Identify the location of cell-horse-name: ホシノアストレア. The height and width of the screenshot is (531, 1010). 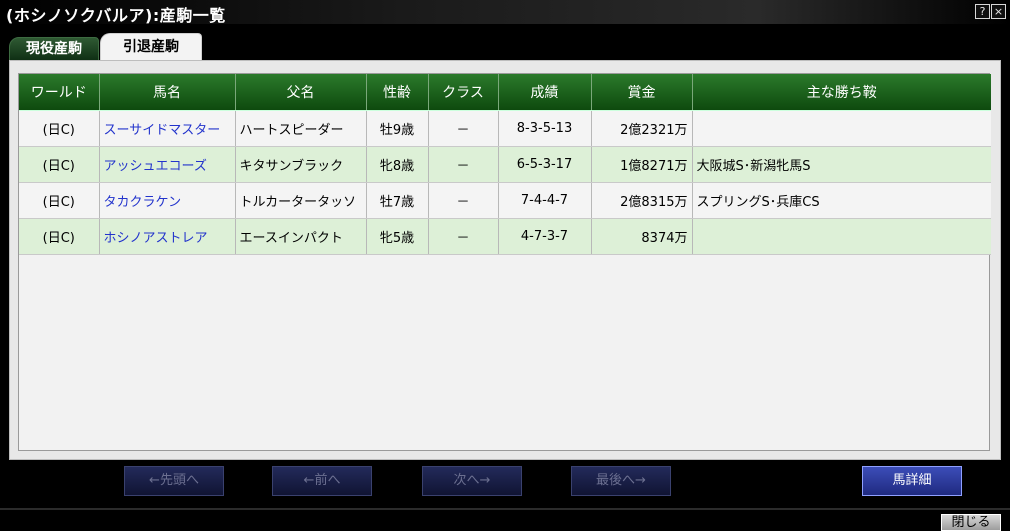
(167, 236).